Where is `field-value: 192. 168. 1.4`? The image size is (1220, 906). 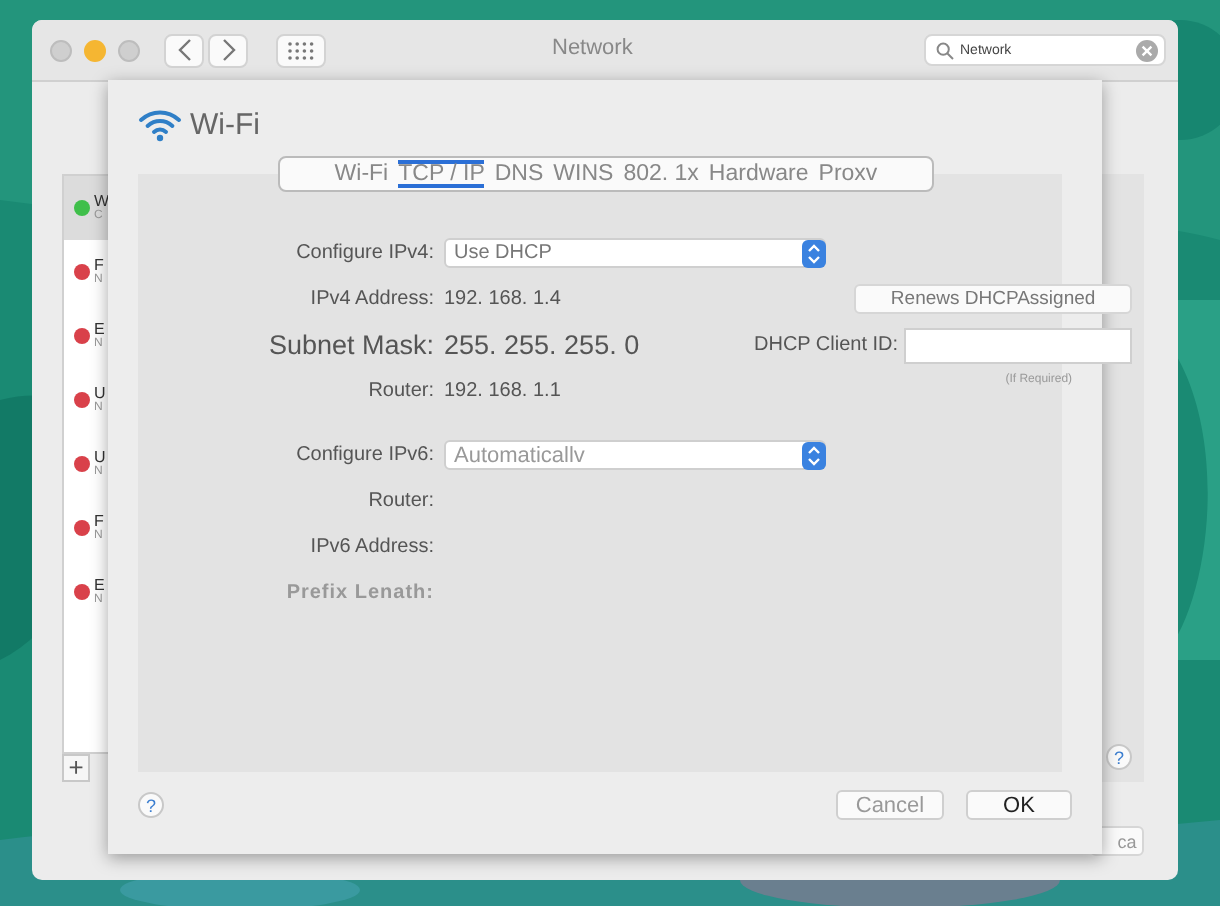
field-value: 192. 168. 1.4 is located at coordinates (503, 299).